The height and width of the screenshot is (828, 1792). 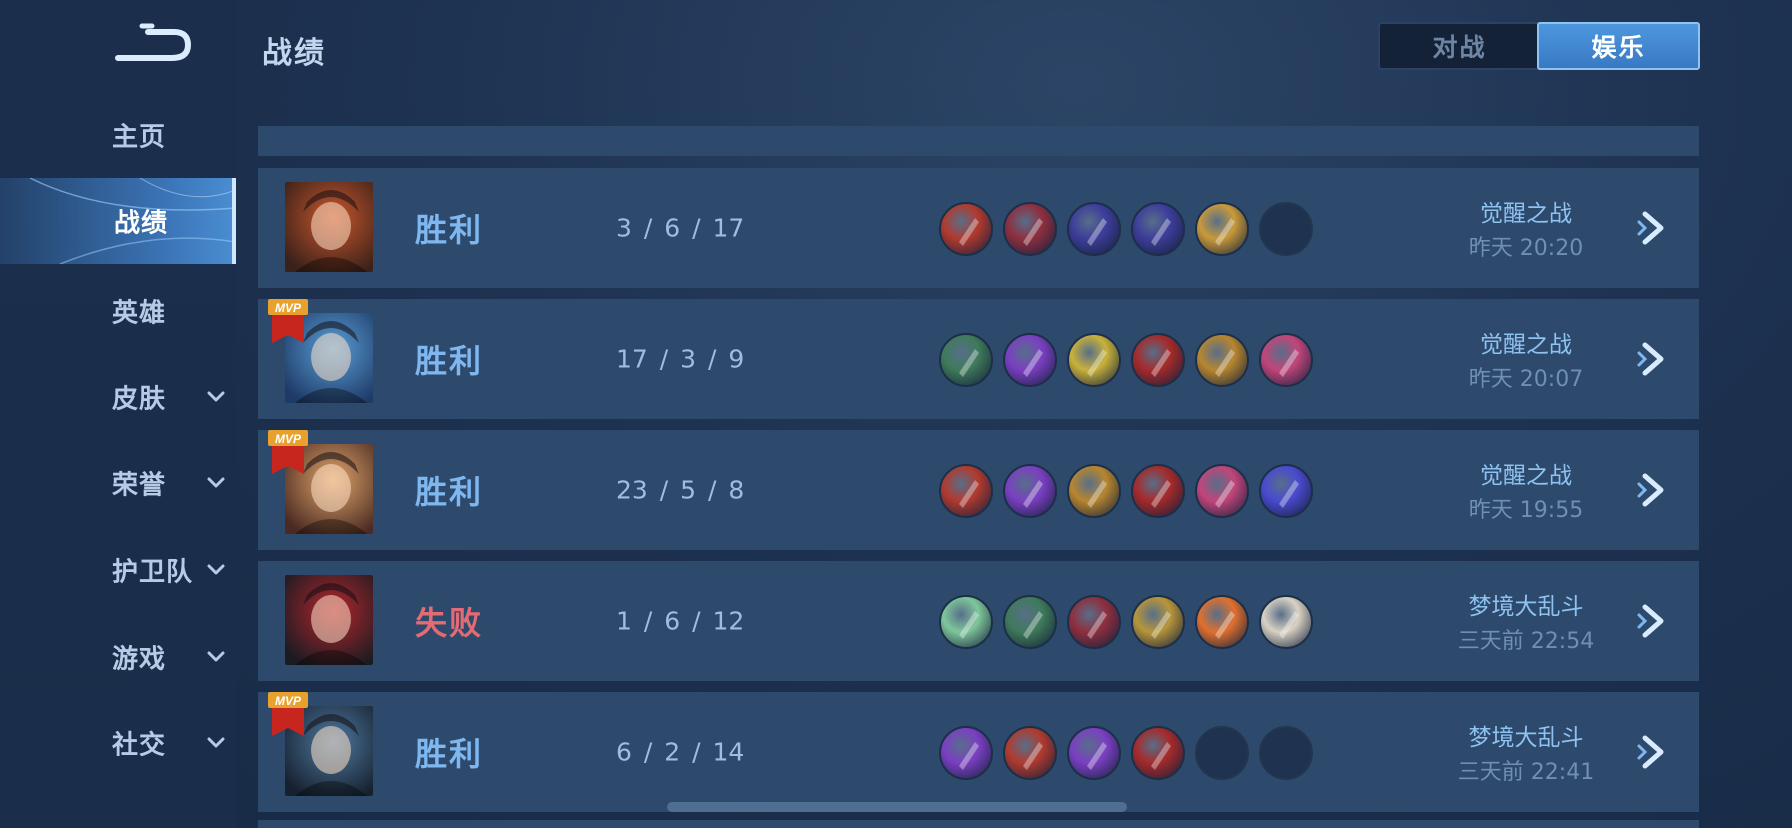 I want to click on sidebar-item-3: 英雄, so click(x=118, y=311).